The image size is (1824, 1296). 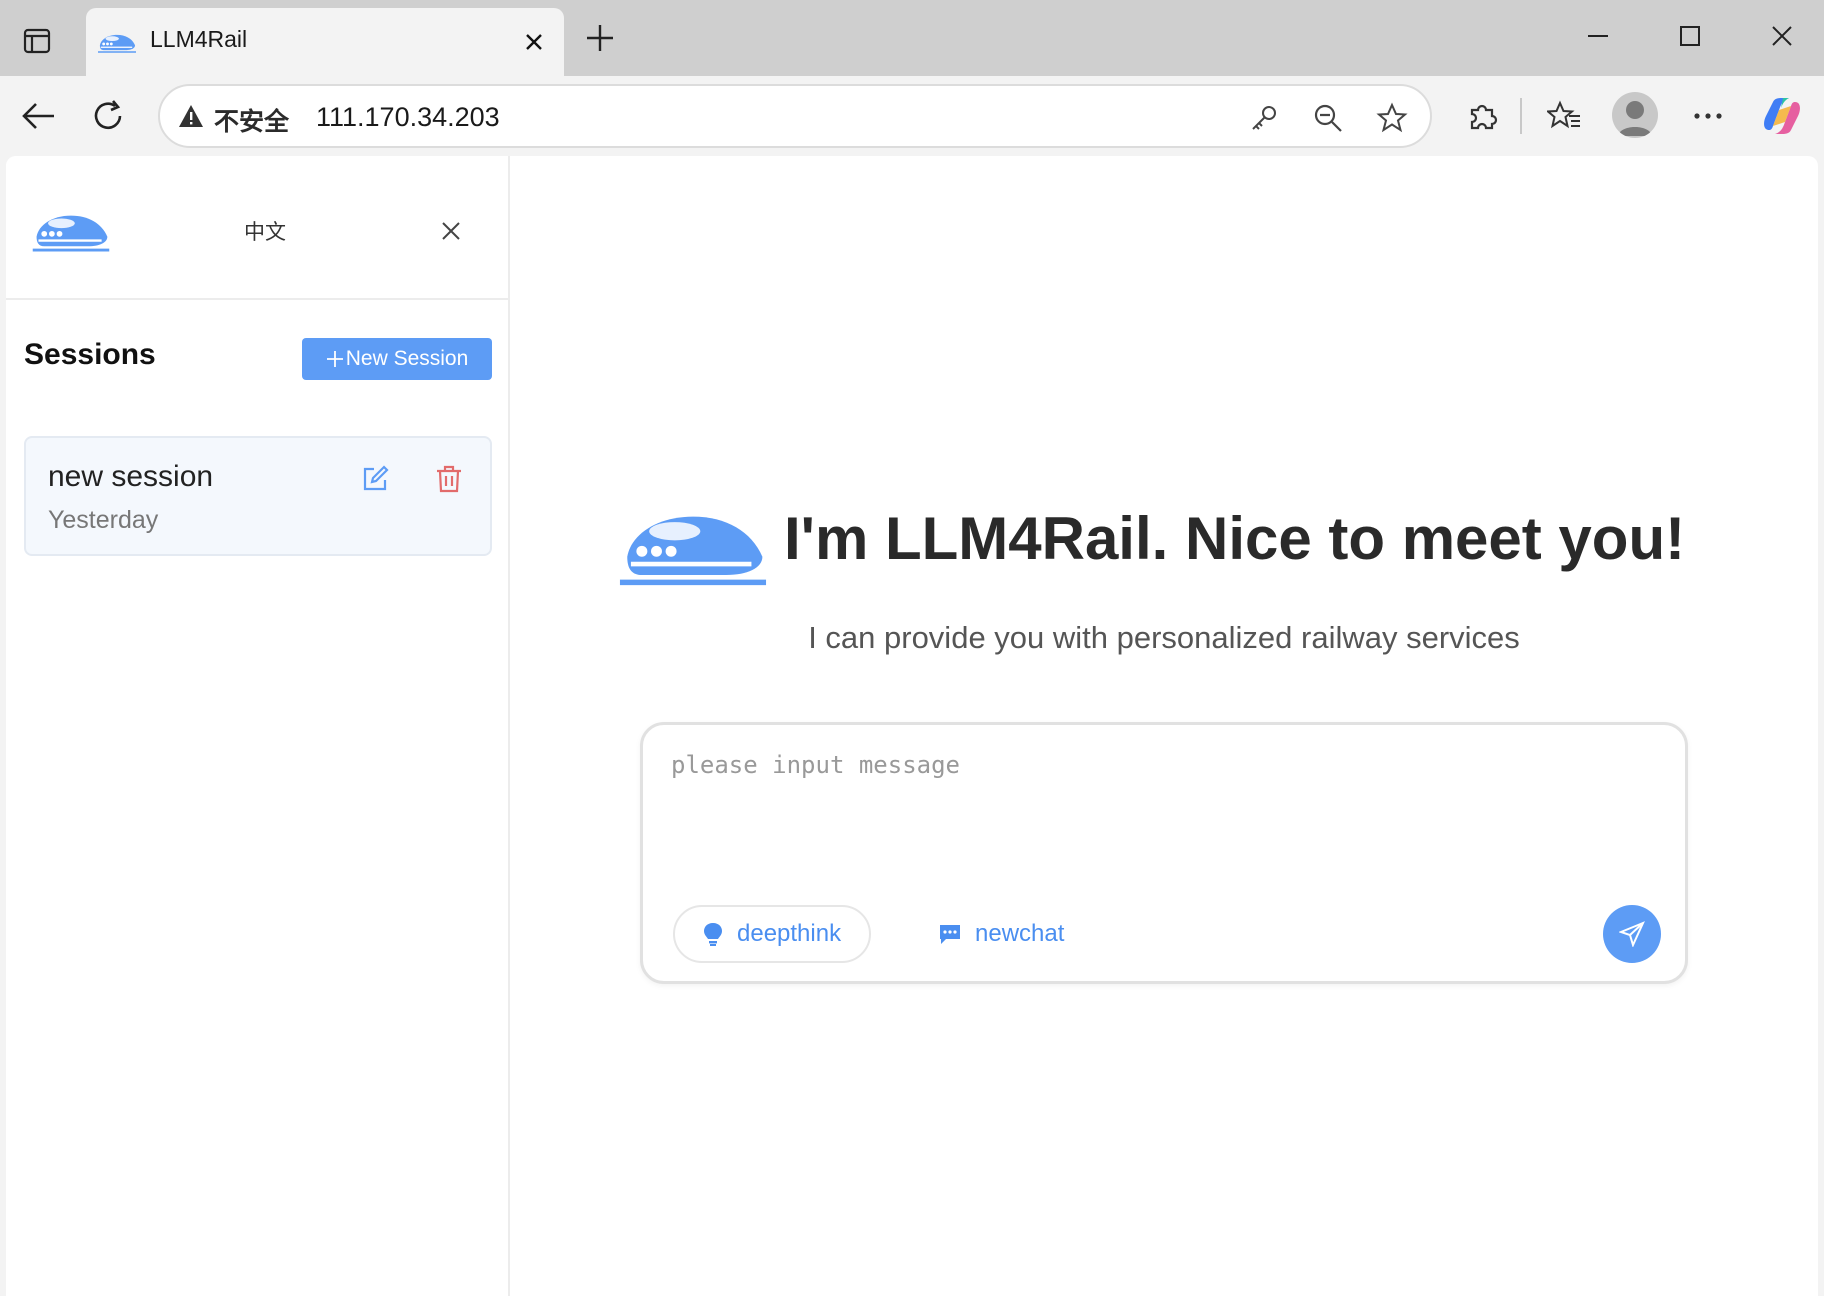 I want to click on deepthink-button: deepthink, so click(x=772, y=934).